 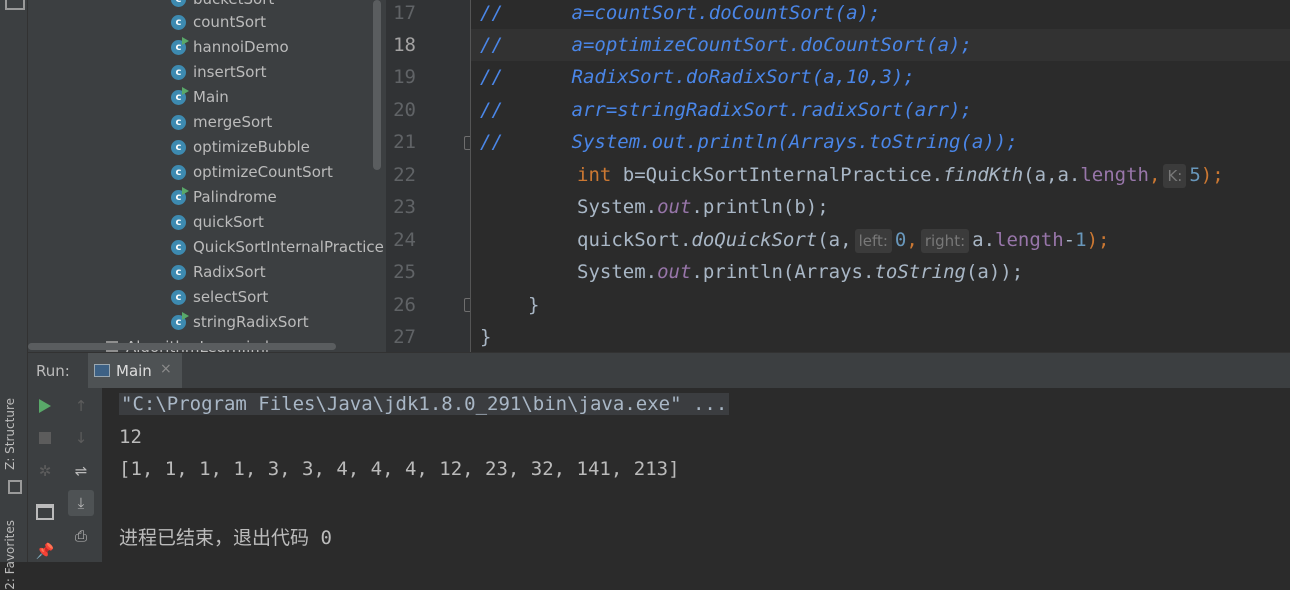 What do you see at coordinates (81, 406) in the screenshot?
I see `scroll-up-button: ↑` at bounding box center [81, 406].